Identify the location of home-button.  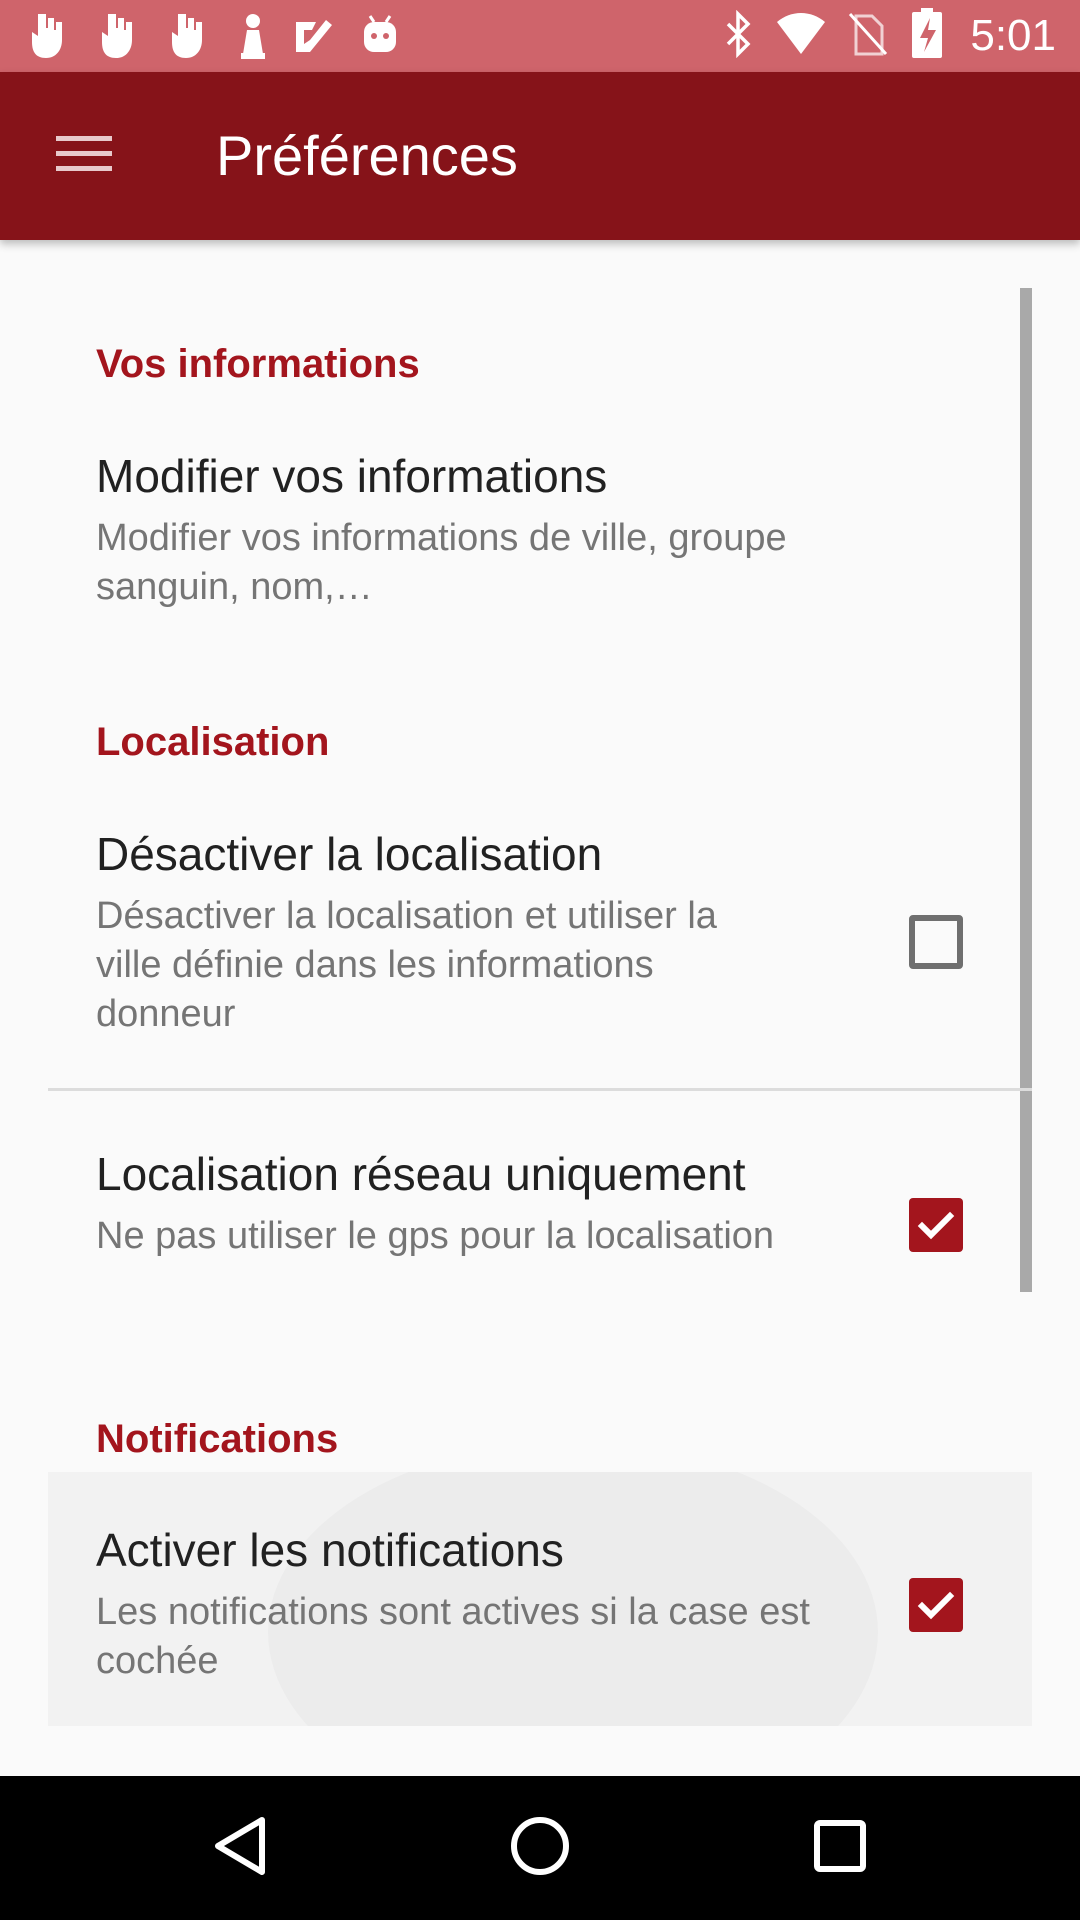
(540, 1848).